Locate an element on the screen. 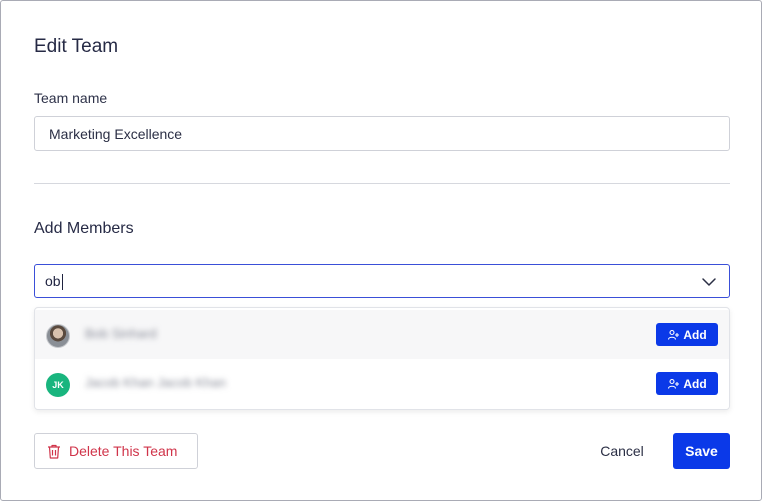 The image size is (762, 501). member-search-combobox is located at coordinates (382, 281).